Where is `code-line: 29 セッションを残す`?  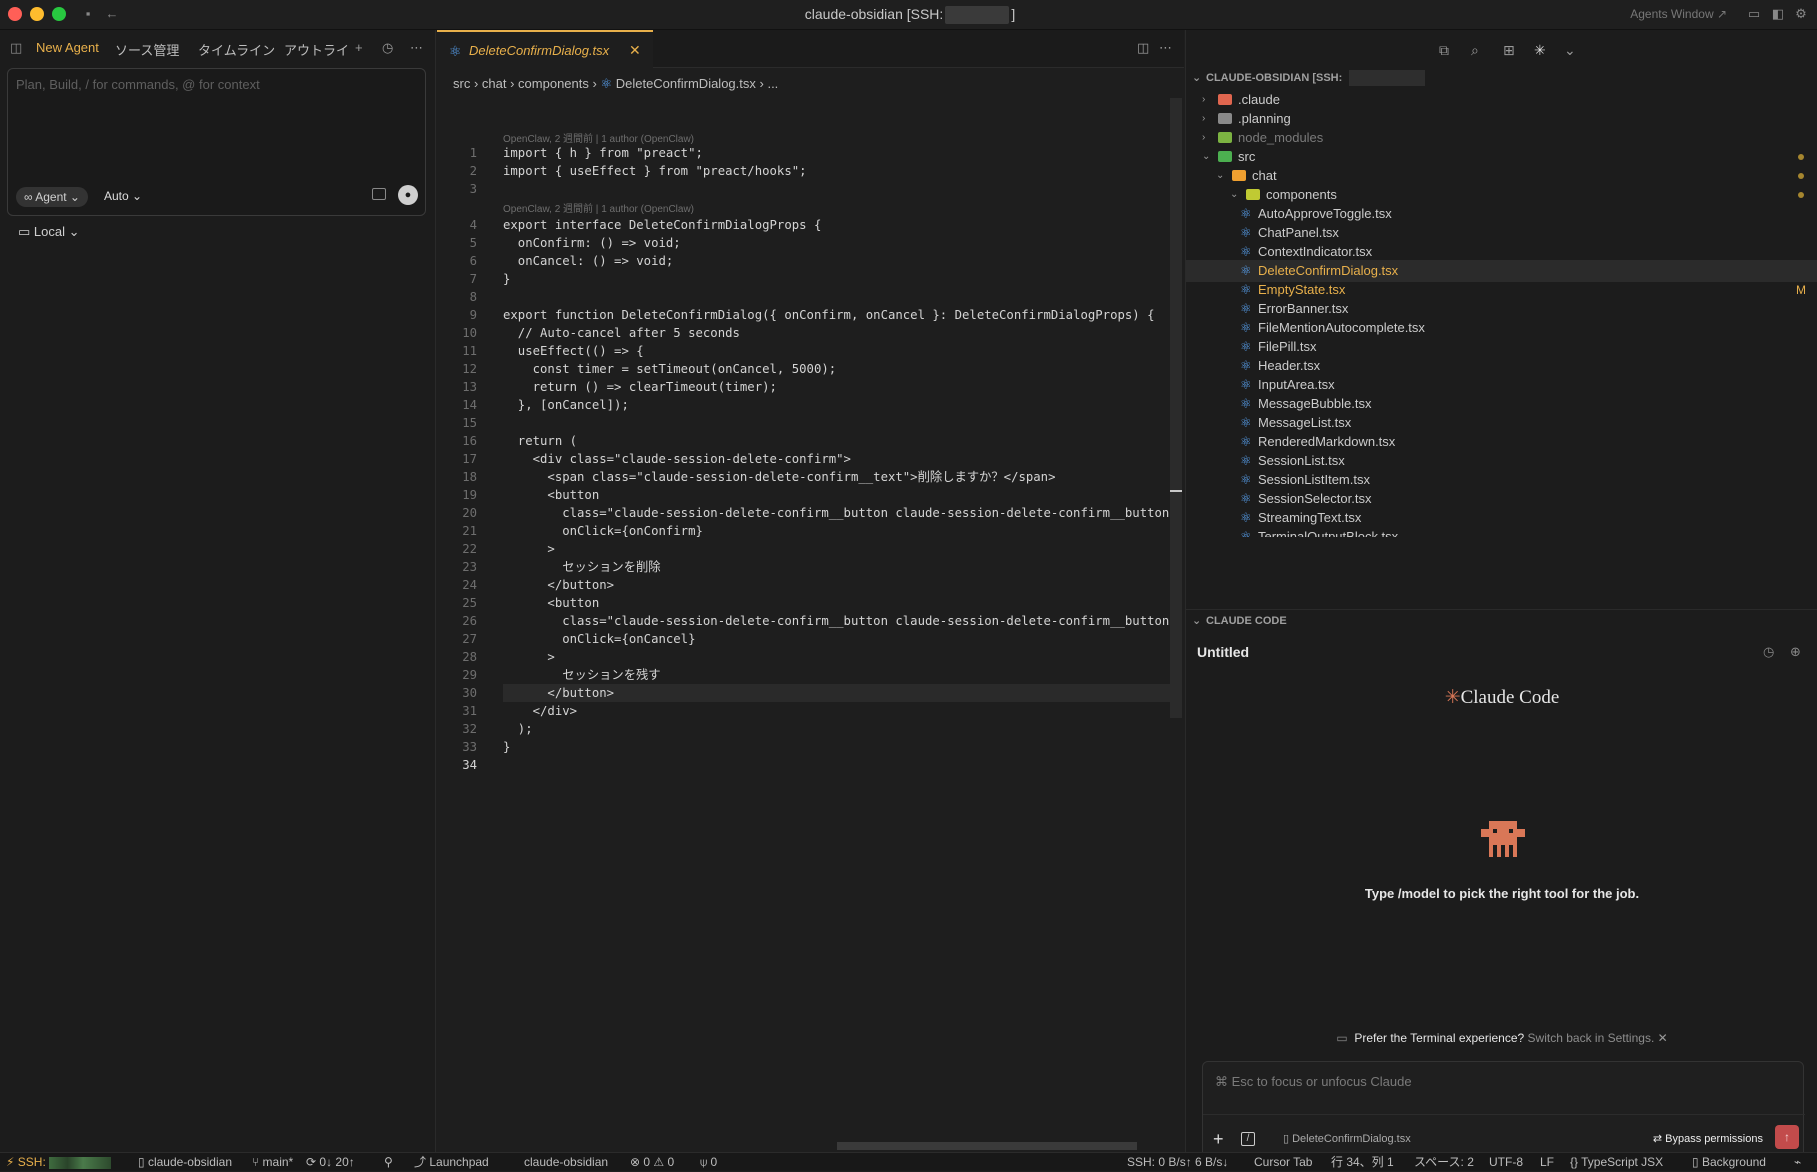 code-line: 29 セッションを残す is located at coordinates (810, 675).